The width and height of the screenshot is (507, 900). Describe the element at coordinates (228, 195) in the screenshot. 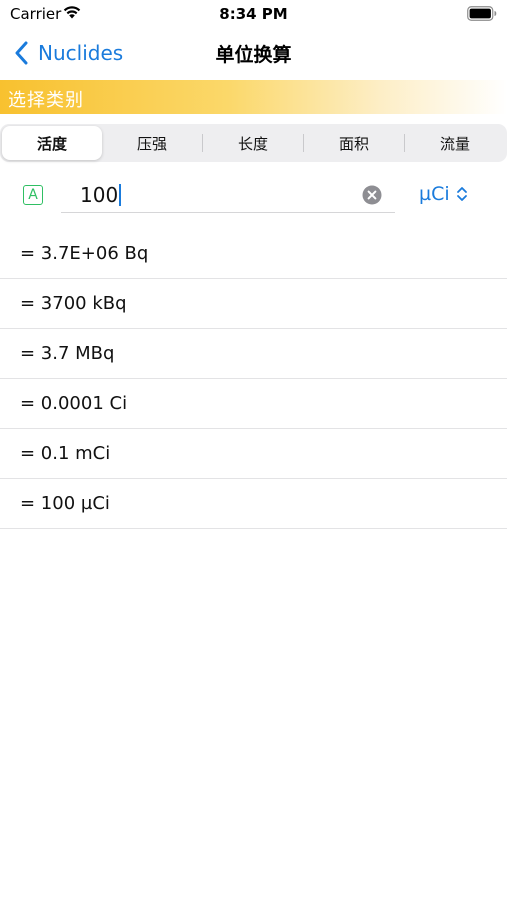

I see `value-input: 100` at that location.